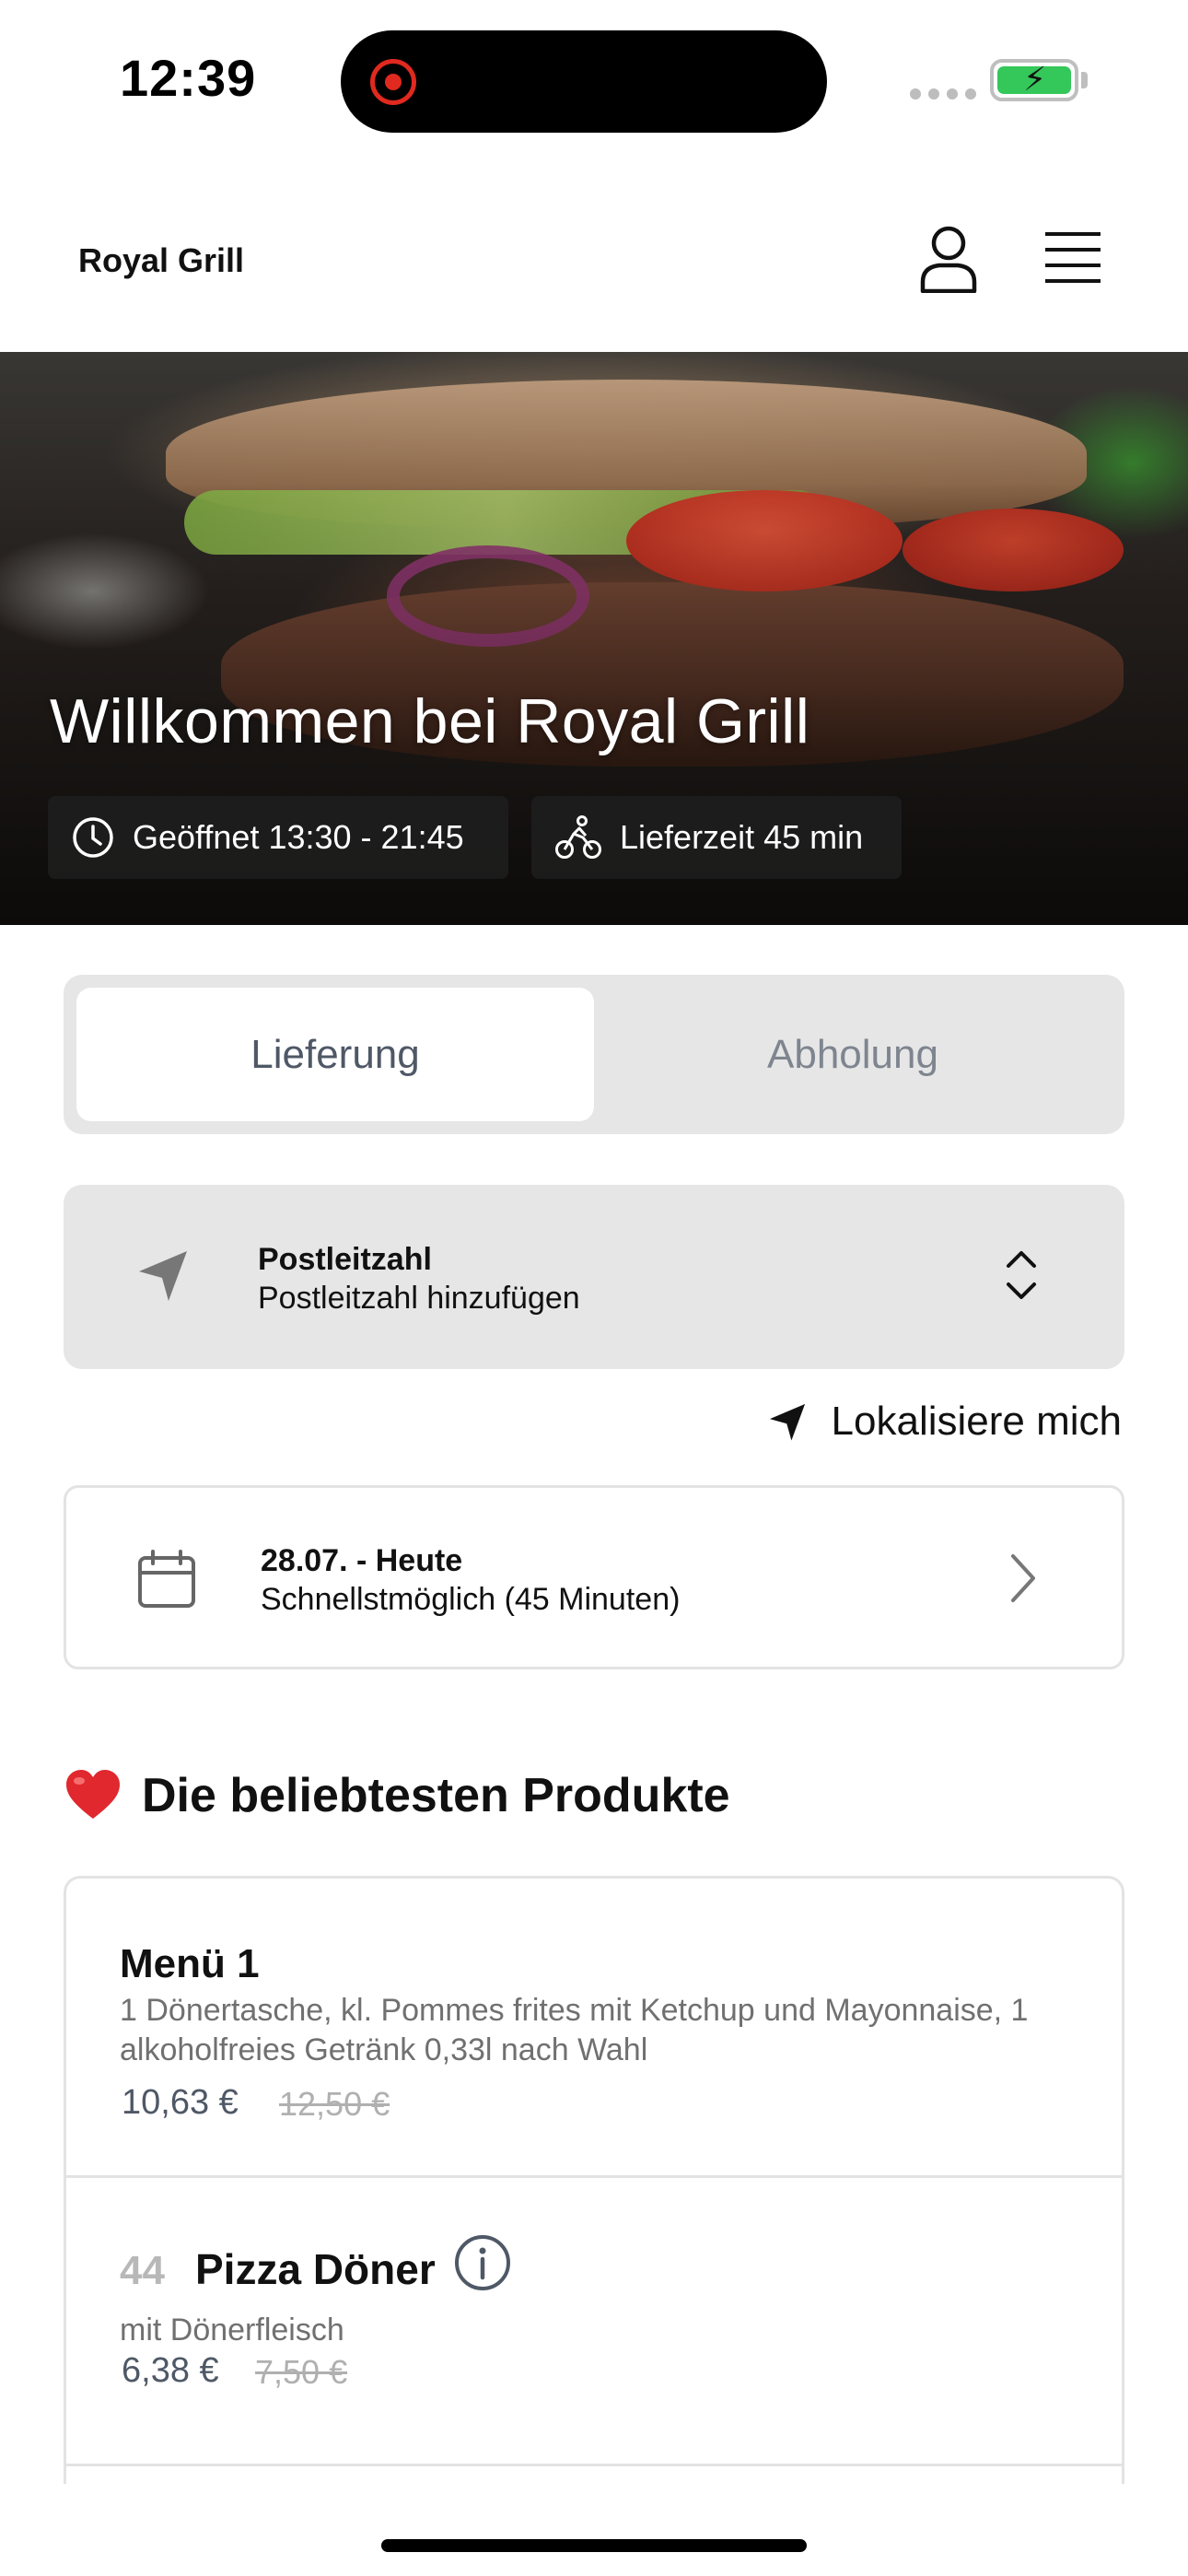 Image resolution: width=1188 pixels, height=2576 pixels. I want to click on dynamic-island, so click(584, 81).